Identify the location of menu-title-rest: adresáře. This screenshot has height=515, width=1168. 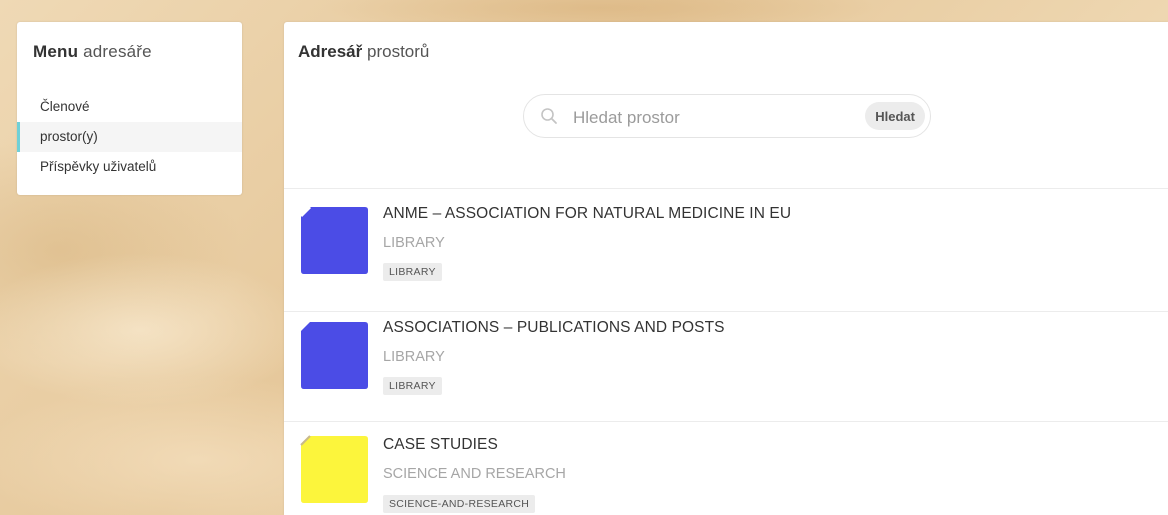
(117, 51).